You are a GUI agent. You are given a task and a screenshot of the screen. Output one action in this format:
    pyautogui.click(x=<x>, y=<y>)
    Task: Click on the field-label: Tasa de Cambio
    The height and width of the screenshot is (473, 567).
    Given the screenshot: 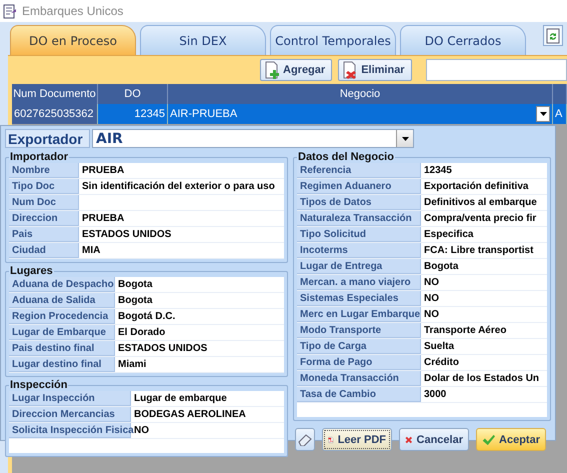 What is the action you would take?
    pyautogui.click(x=359, y=394)
    